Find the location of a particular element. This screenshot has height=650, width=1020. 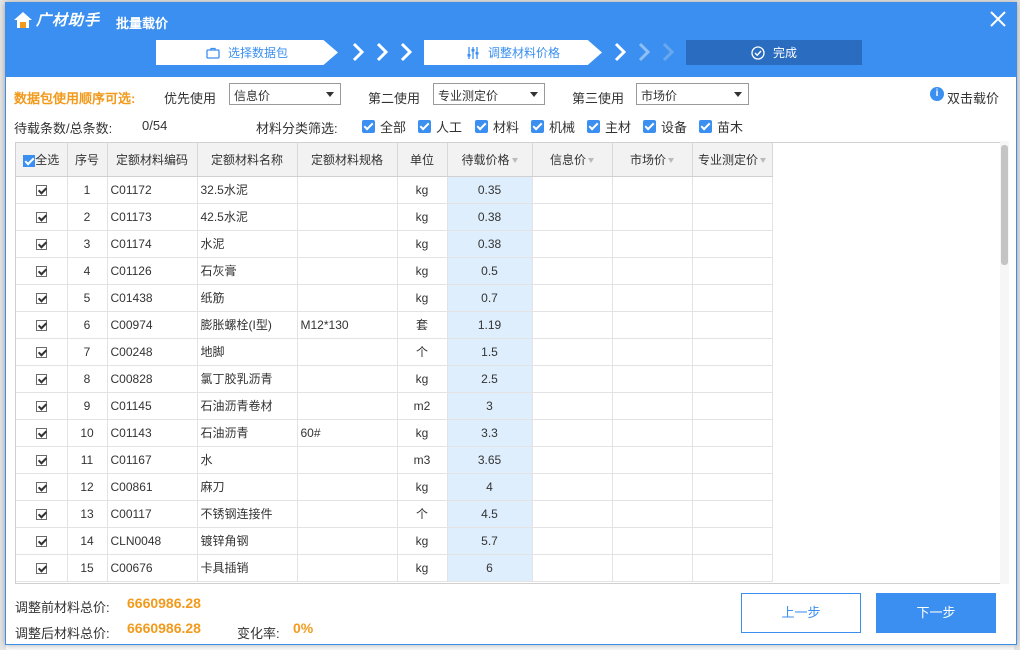

column-header-spec: 定额材料规格 is located at coordinates (347, 160).